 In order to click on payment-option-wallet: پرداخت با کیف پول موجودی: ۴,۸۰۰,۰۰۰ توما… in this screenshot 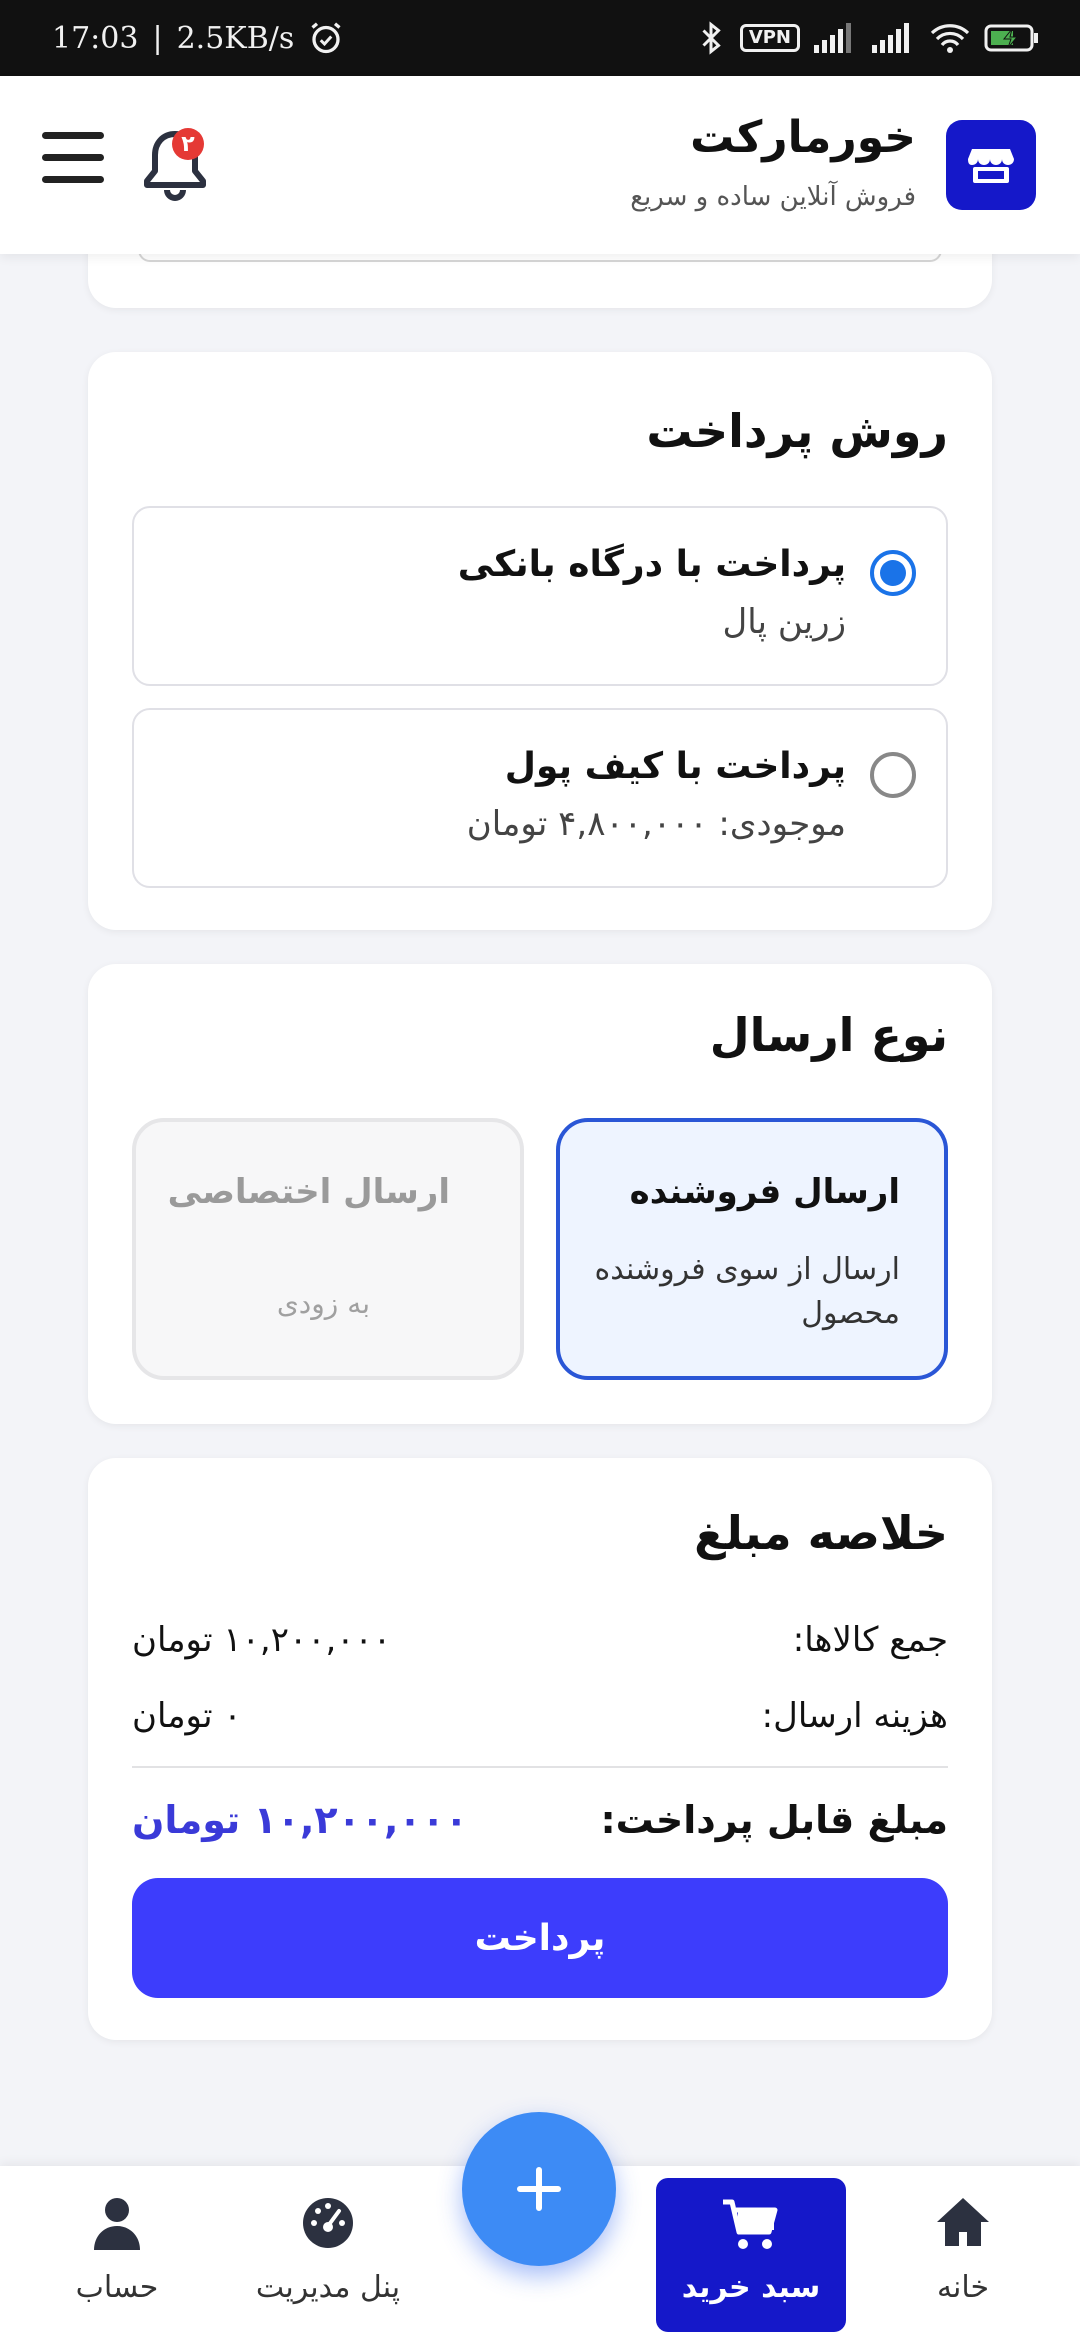, I will do `click(540, 798)`.